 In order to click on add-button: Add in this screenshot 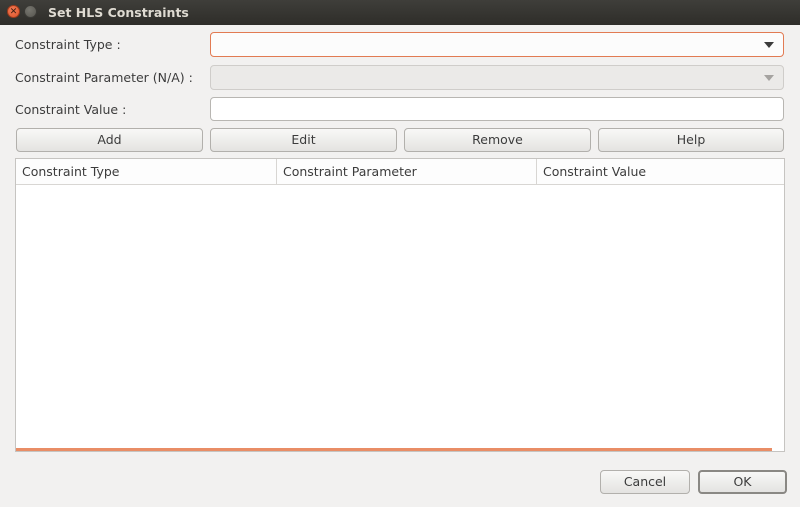, I will do `click(109, 140)`.